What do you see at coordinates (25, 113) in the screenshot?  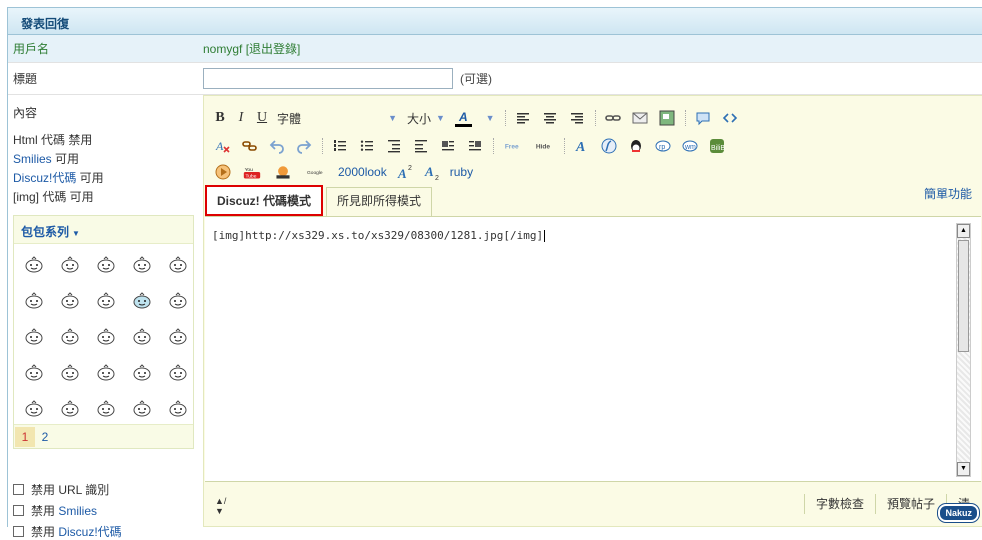 I see `content-label: 內容` at bounding box center [25, 113].